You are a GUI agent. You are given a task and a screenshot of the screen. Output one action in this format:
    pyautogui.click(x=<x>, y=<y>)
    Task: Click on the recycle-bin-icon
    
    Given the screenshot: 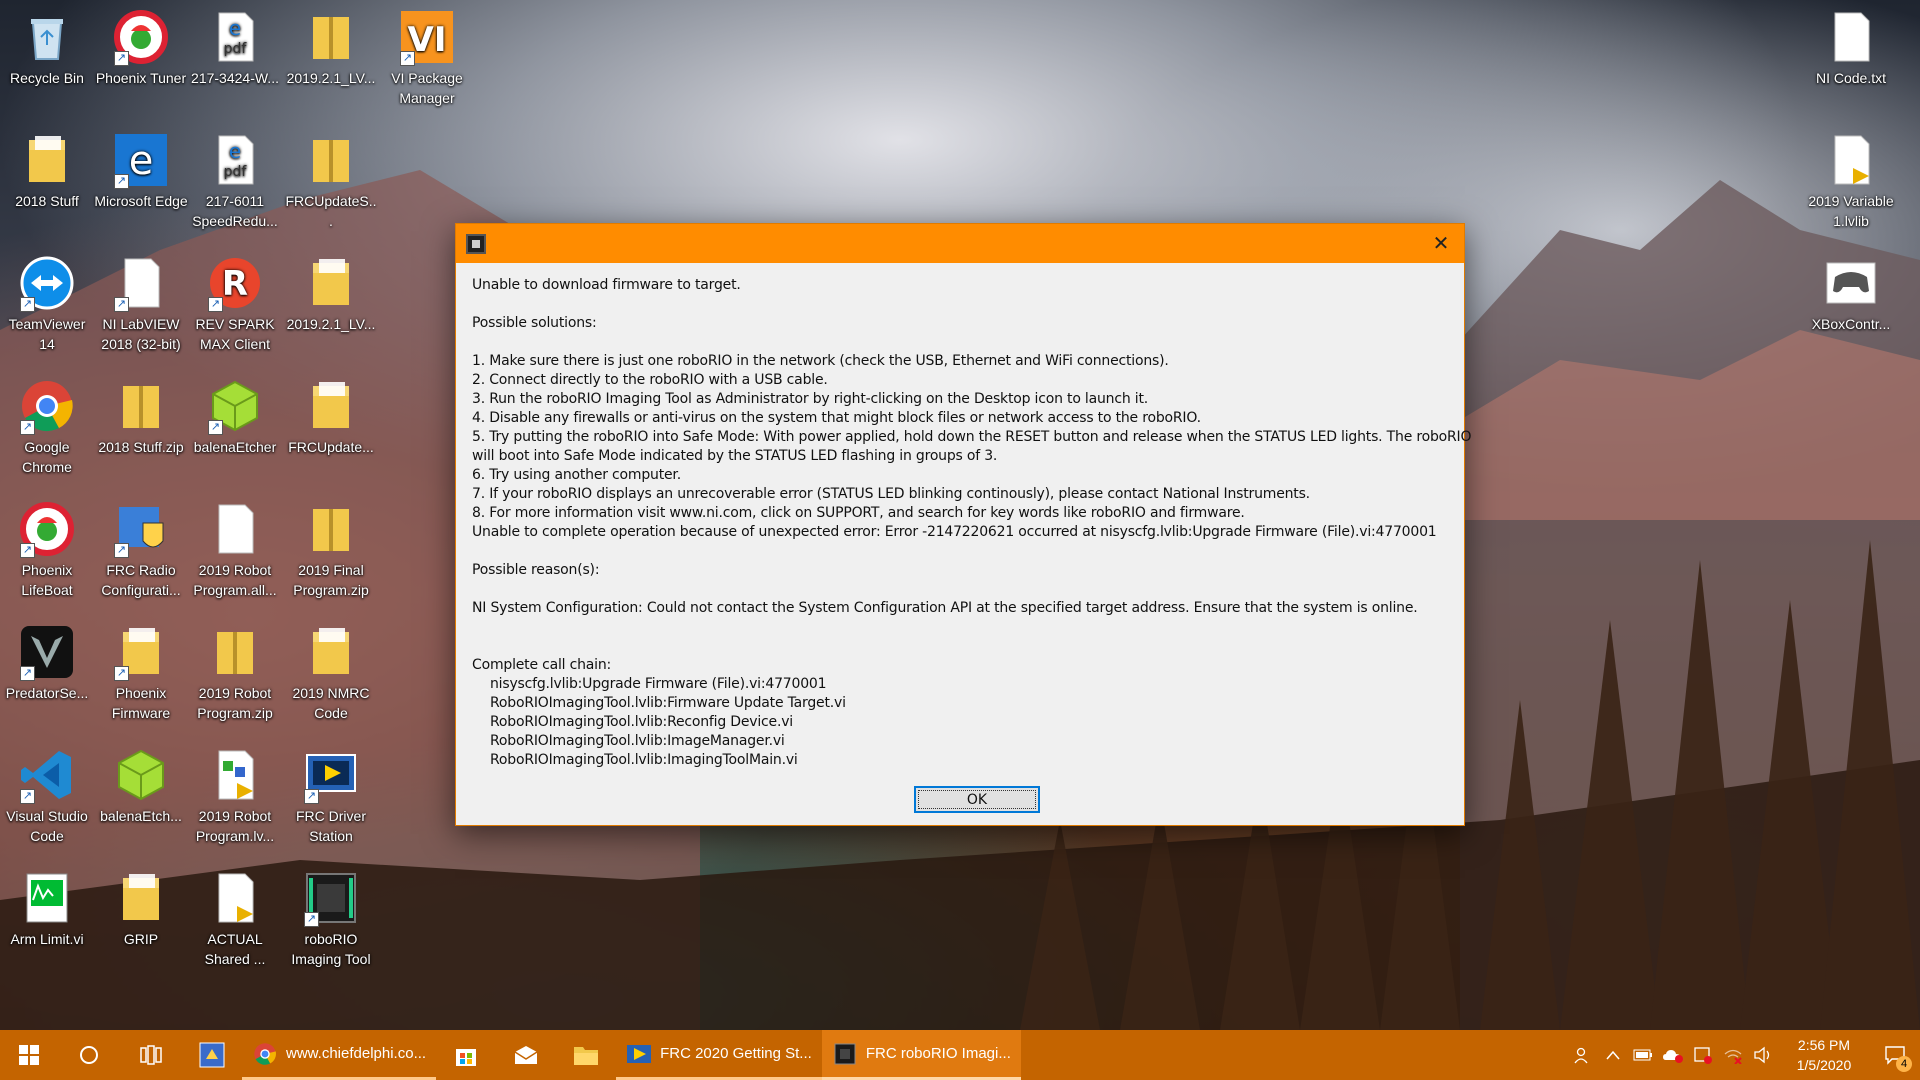 What is the action you would take?
    pyautogui.click(x=47, y=37)
    